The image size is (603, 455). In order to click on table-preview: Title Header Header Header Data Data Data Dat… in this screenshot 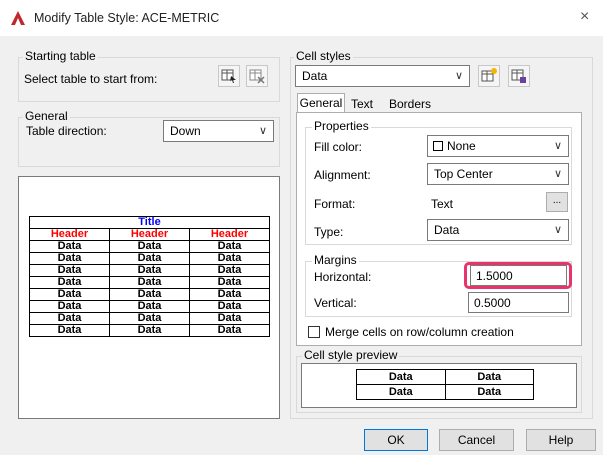, I will do `click(149, 276)`.